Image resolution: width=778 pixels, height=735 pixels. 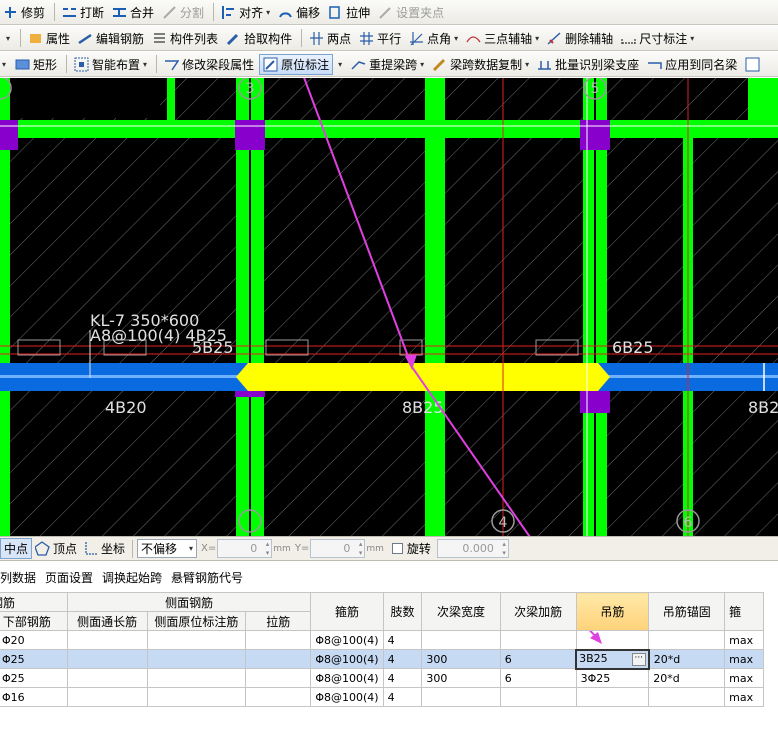 What do you see at coordinates (183, 12) in the screenshot?
I see `toolbar-item-split: 分割` at bounding box center [183, 12].